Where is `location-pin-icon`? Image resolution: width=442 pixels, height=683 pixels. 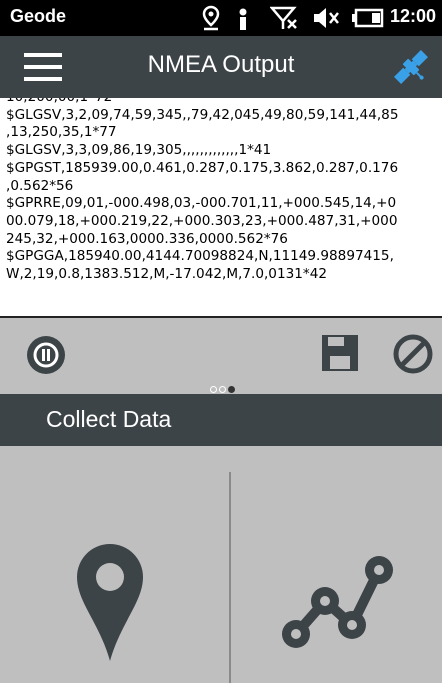
location-pin-icon is located at coordinates (211, 18).